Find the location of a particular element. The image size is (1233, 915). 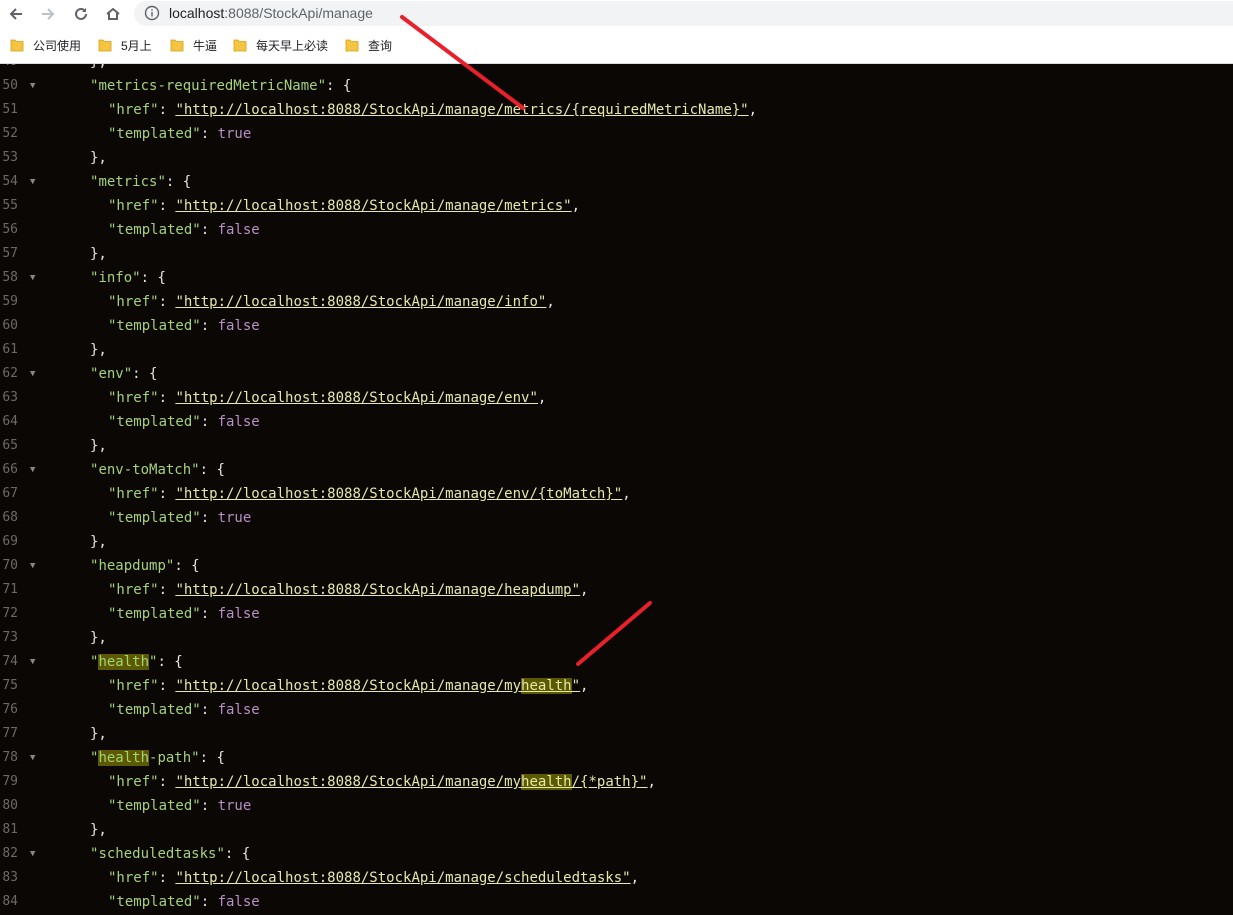

bookmarks-bar: 公司使用 5月上 牛逼 每天早上必读 查询 is located at coordinates (616, 46).